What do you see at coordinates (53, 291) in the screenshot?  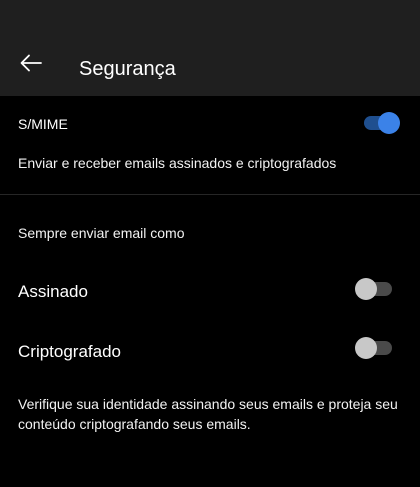 I see `signed-label: Assinado` at bounding box center [53, 291].